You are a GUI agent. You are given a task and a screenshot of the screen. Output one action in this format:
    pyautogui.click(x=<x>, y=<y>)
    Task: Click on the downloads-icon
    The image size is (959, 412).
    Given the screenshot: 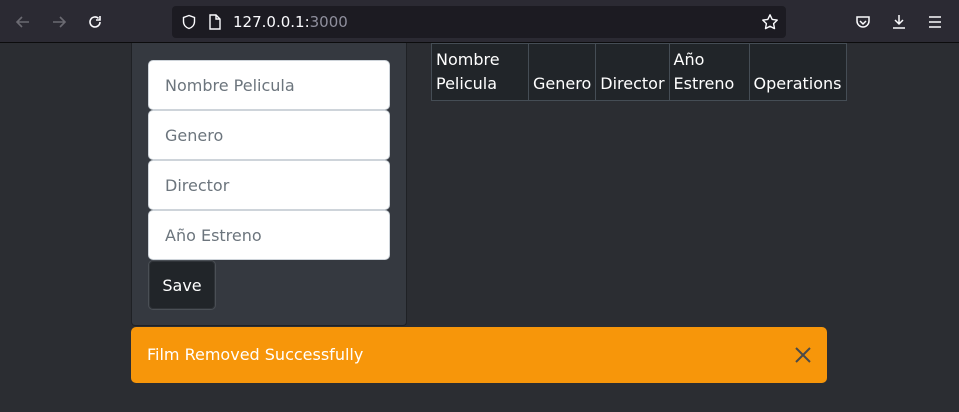 What is the action you would take?
    pyautogui.click(x=899, y=22)
    